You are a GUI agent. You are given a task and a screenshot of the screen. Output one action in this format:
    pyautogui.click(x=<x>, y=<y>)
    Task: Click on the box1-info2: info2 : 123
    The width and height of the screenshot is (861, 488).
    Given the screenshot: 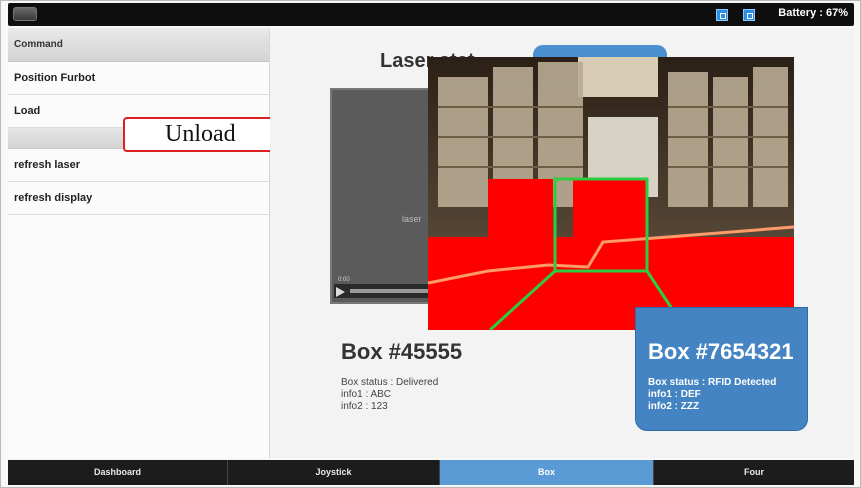 What is the action you would take?
    pyautogui.click(x=364, y=406)
    